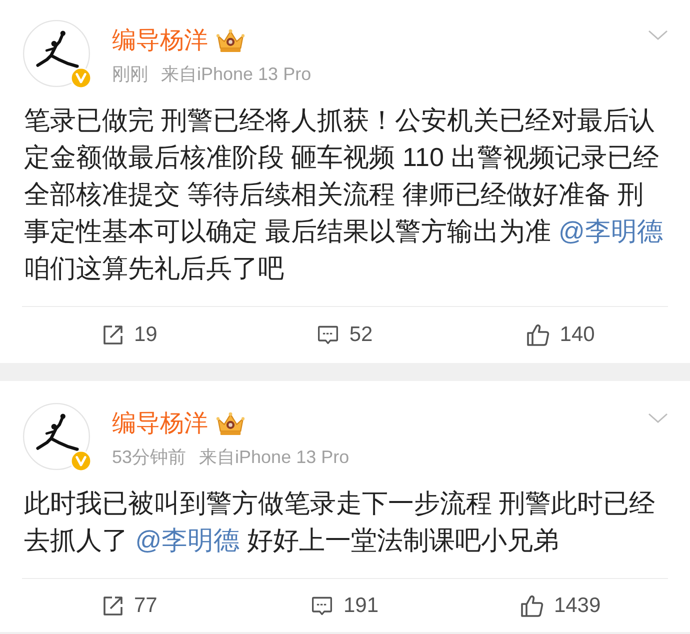  I want to click on comment-button: 191, so click(345, 605).